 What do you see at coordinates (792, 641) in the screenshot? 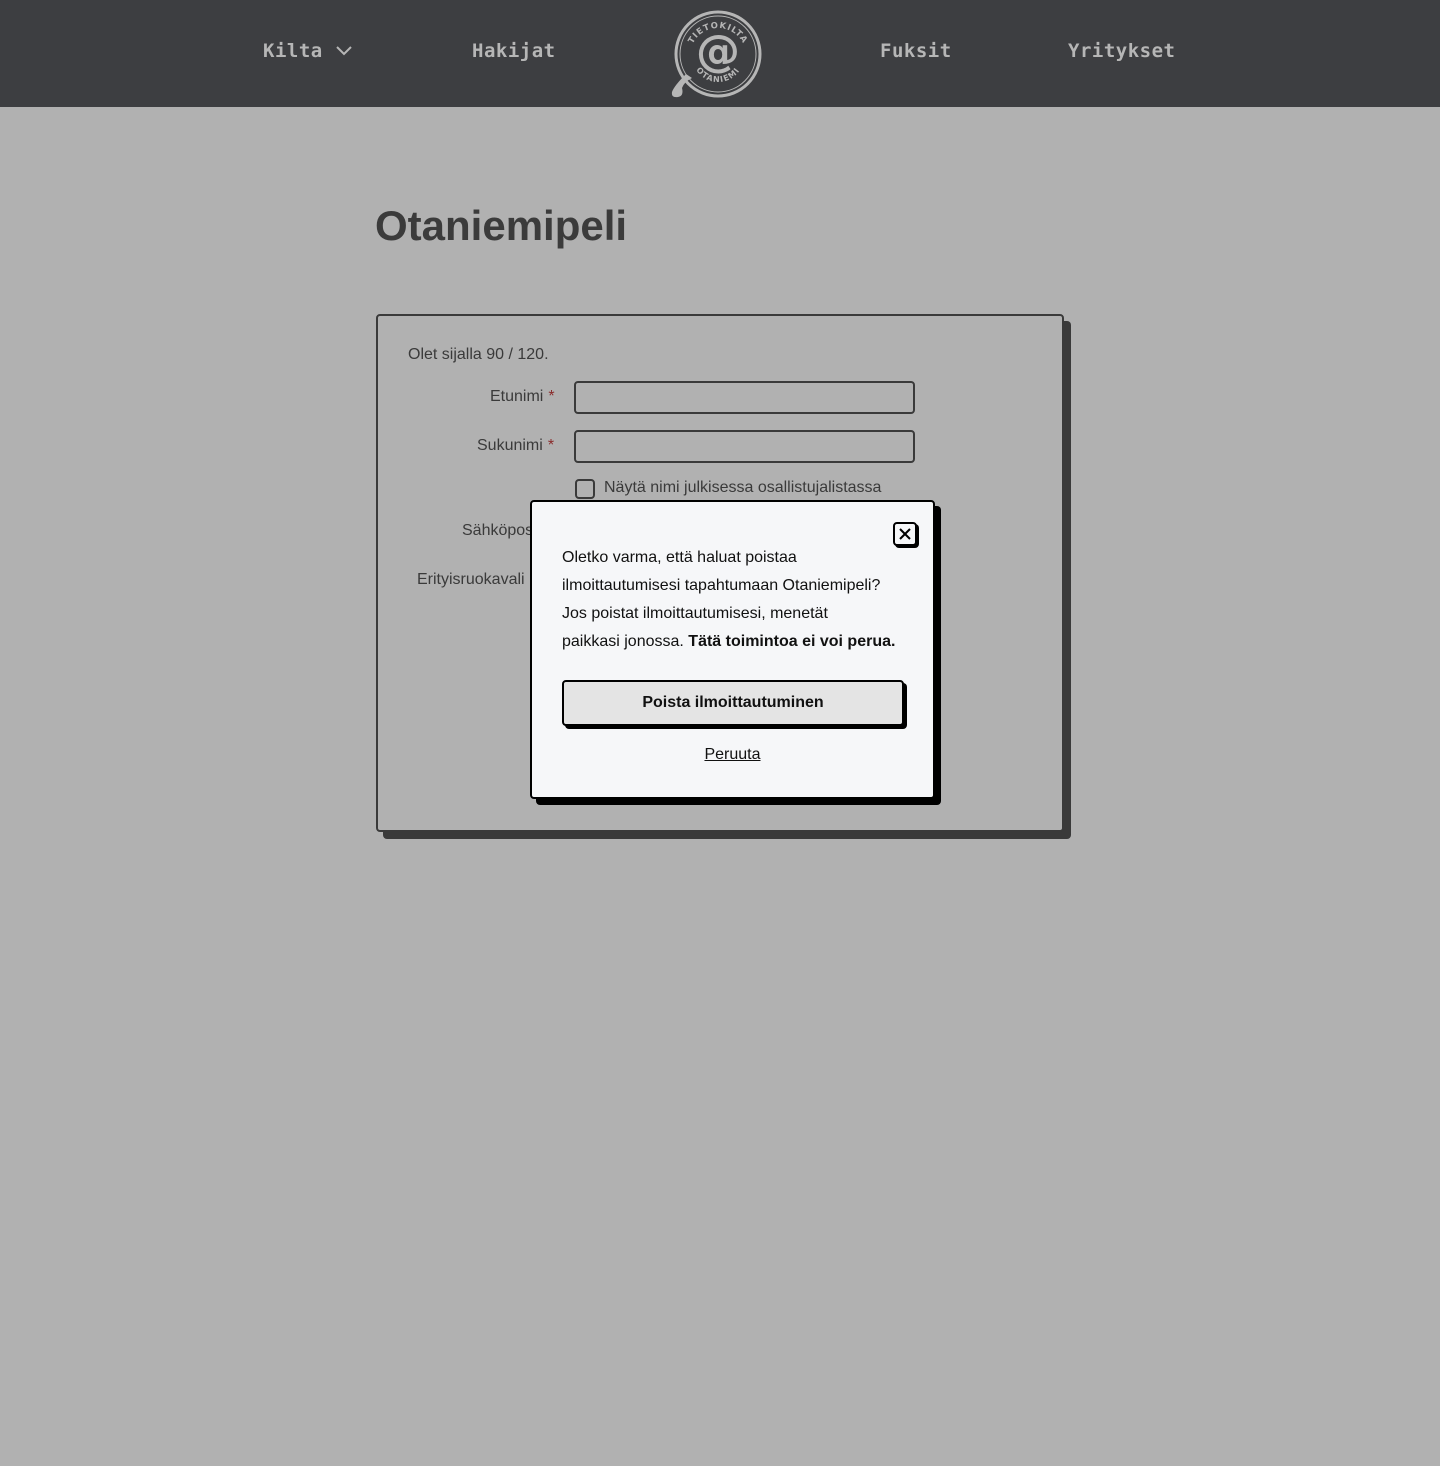
I see `modal-warning-text: Tätä toimintoa ei voi perua.` at bounding box center [792, 641].